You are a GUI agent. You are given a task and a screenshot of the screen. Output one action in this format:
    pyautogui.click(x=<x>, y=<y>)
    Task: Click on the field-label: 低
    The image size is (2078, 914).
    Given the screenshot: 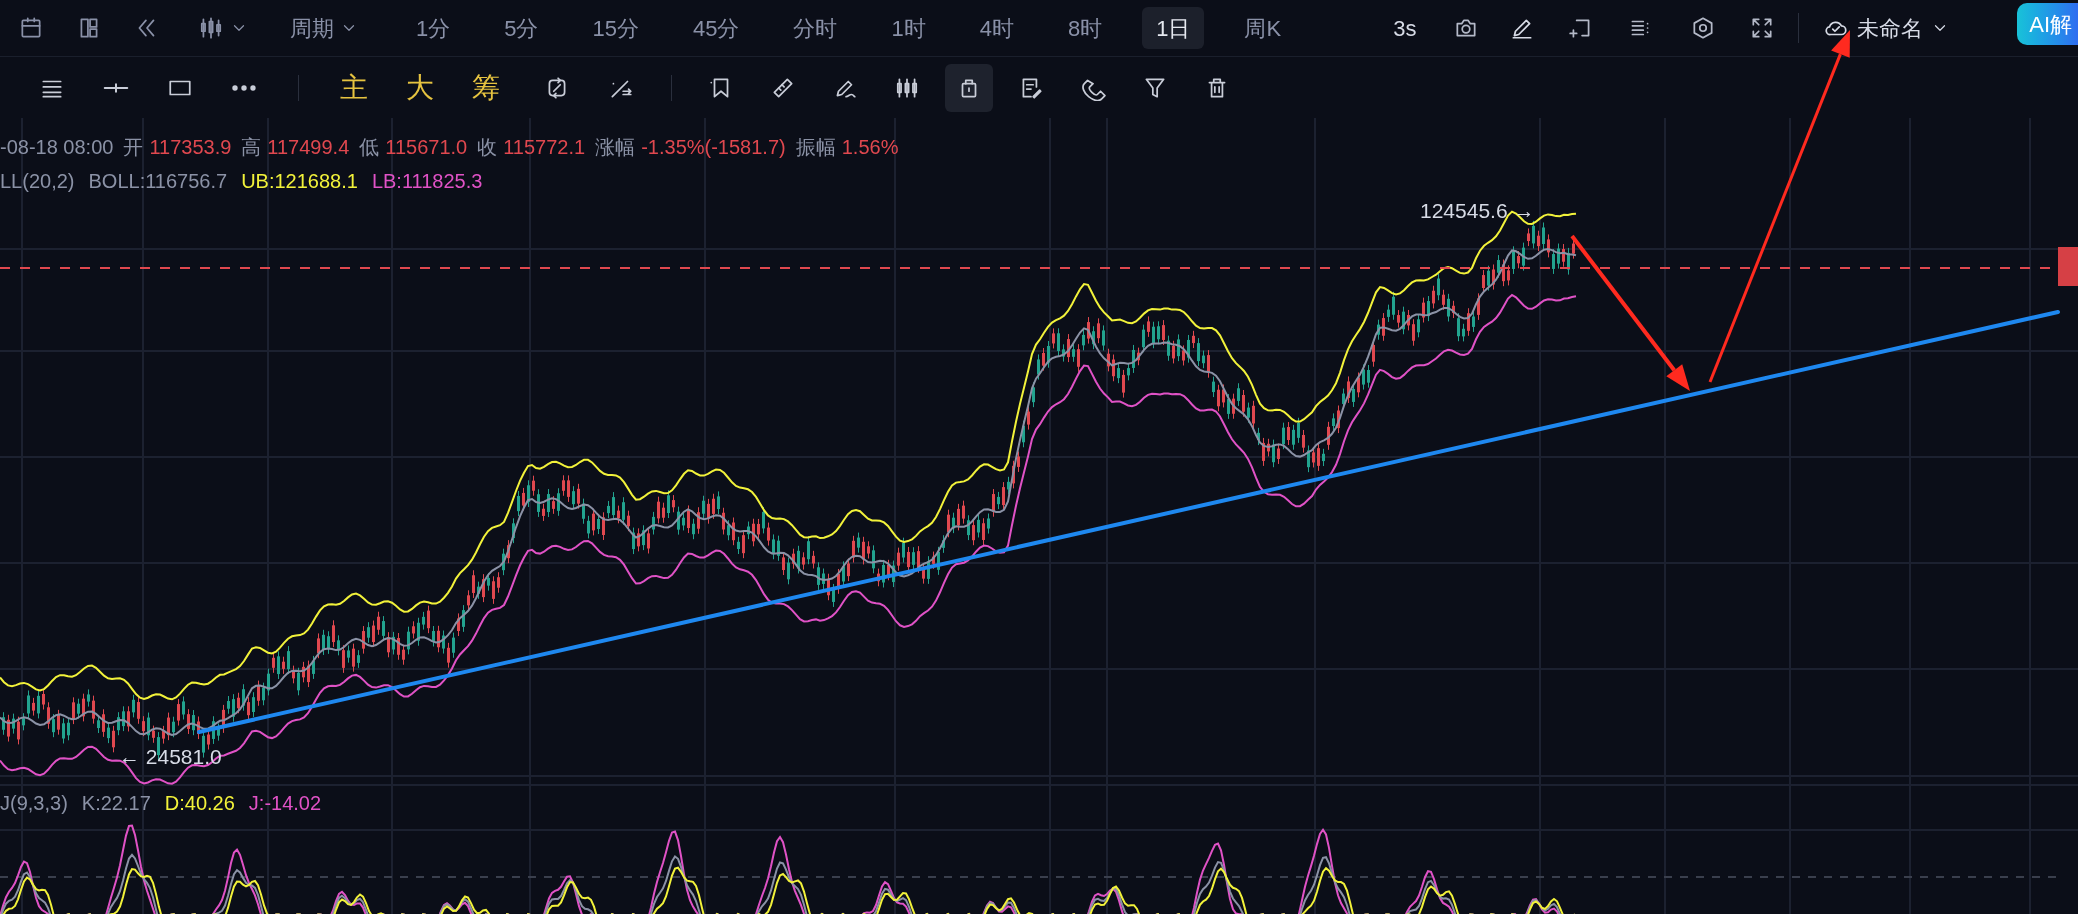 What is the action you would take?
    pyautogui.click(x=369, y=147)
    